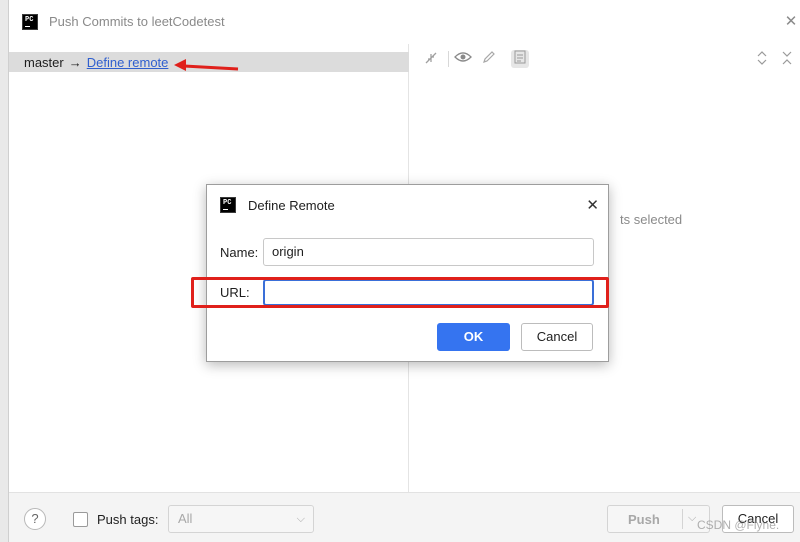  Describe the element at coordinates (431, 59) in the screenshot. I see `collapse-icon` at that location.